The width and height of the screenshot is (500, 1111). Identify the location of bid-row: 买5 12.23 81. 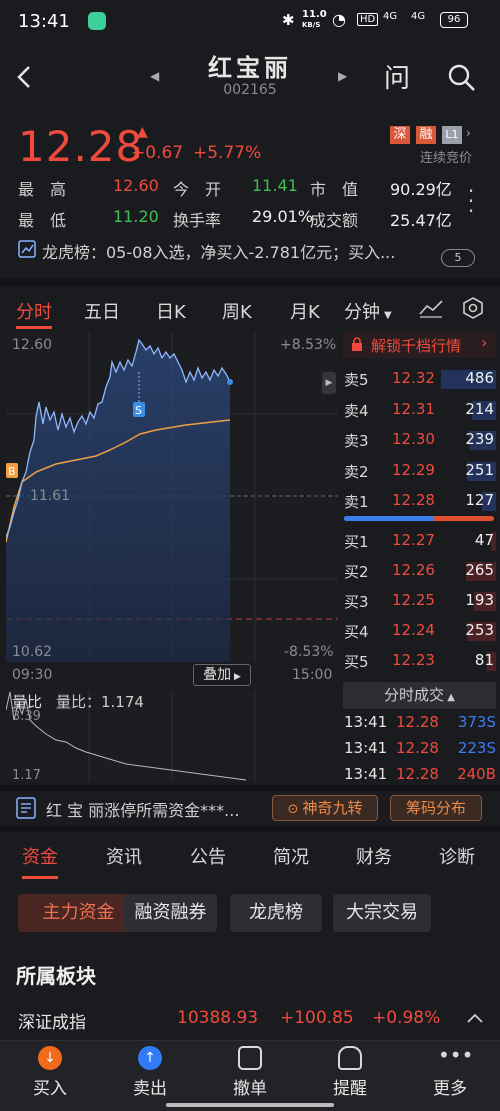
(420, 661).